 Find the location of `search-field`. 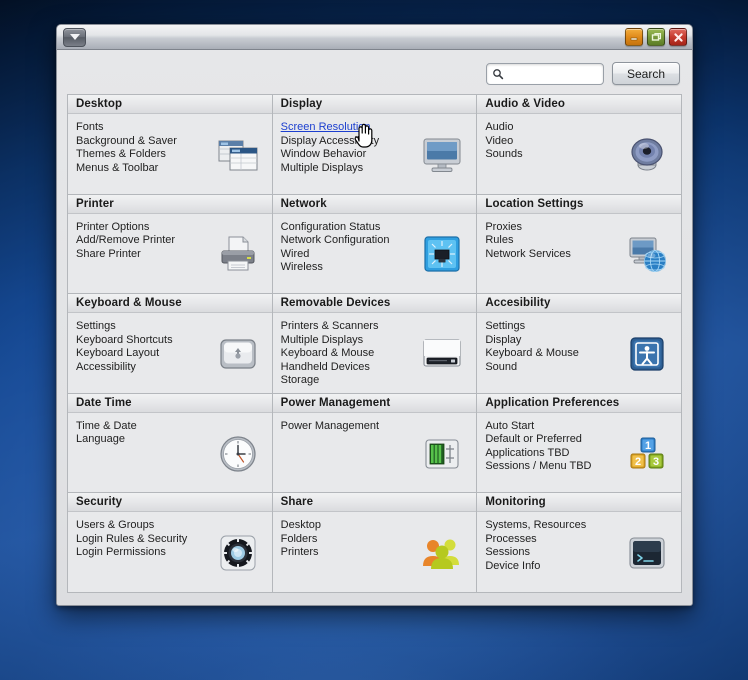

search-field is located at coordinates (544, 73).